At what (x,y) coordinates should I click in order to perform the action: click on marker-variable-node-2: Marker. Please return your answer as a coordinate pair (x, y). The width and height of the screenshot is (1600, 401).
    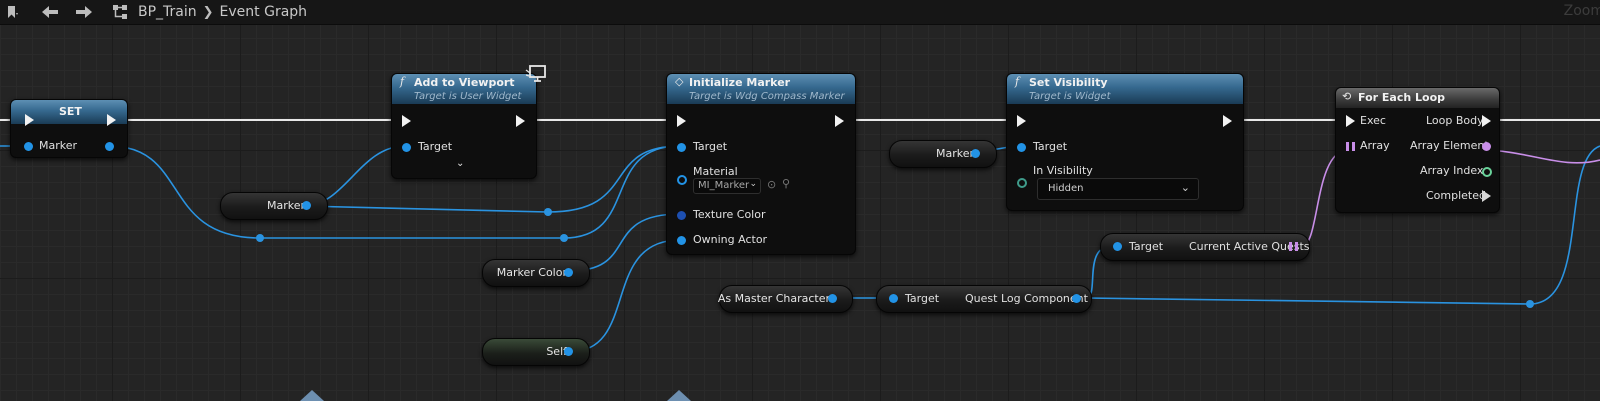
    Looking at the image, I should click on (943, 154).